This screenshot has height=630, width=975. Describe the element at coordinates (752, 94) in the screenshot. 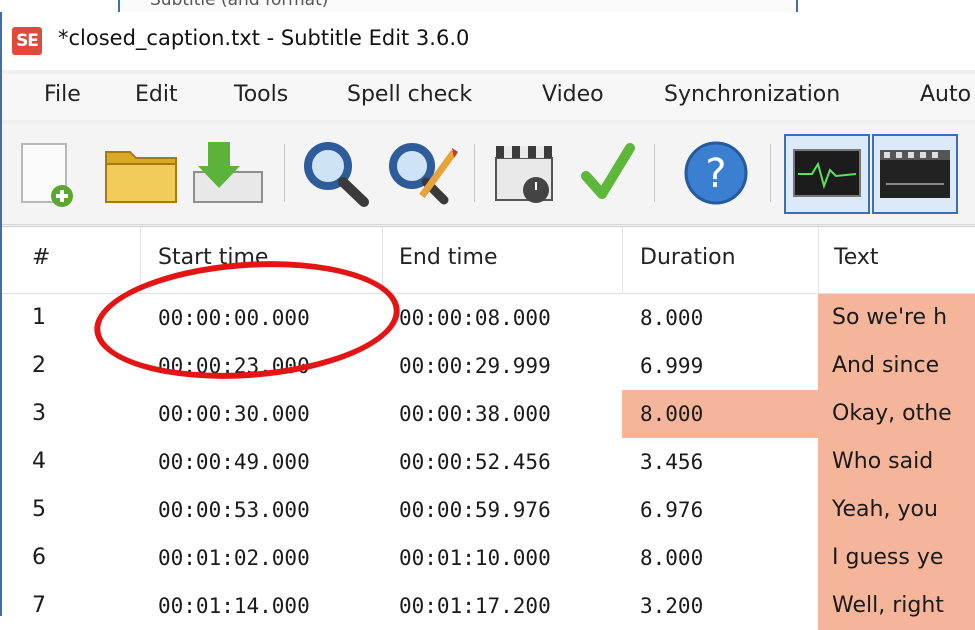

I see `menu-synchronization: Synchronization` at that location.